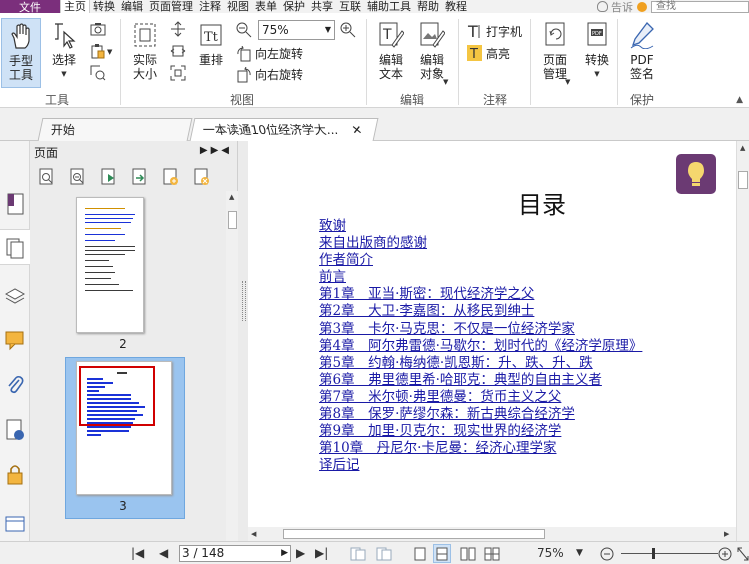  I want to click on scroll-up-icon: ▲, so click(231, 197).